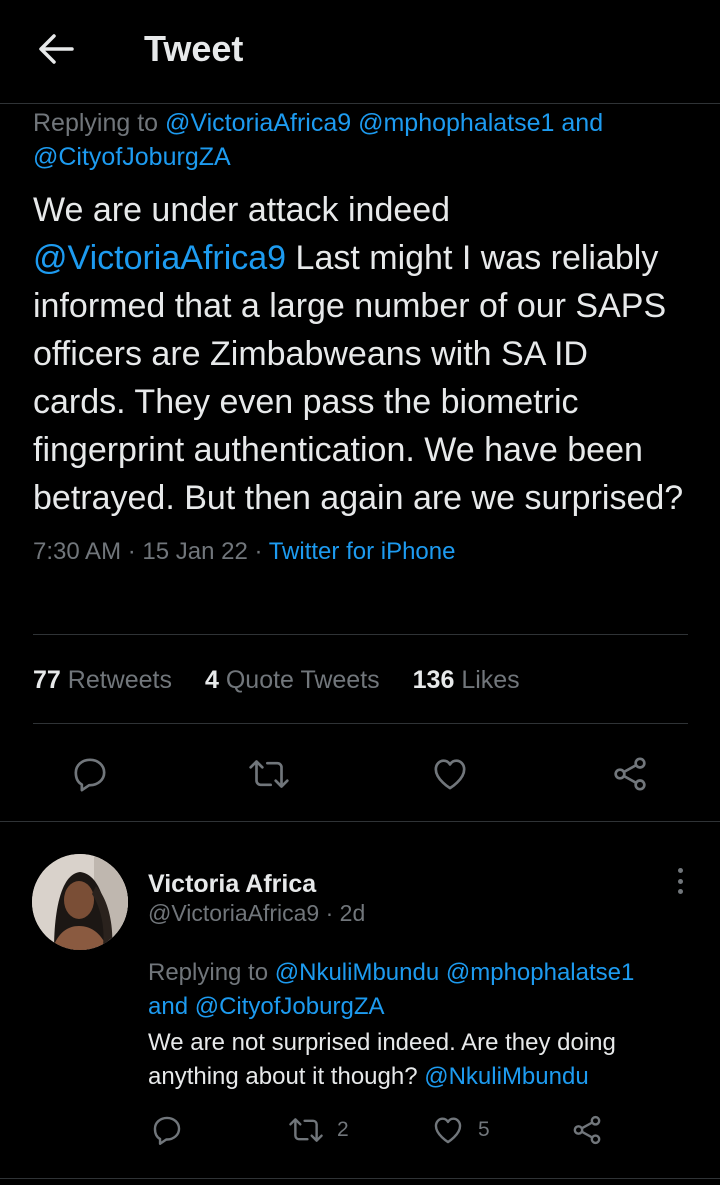 The height and width of the screenshot is (1185, 720). Describe the element at coordinates (194, 48) in the screenshot. I see `page-title: Tweet` at that location.